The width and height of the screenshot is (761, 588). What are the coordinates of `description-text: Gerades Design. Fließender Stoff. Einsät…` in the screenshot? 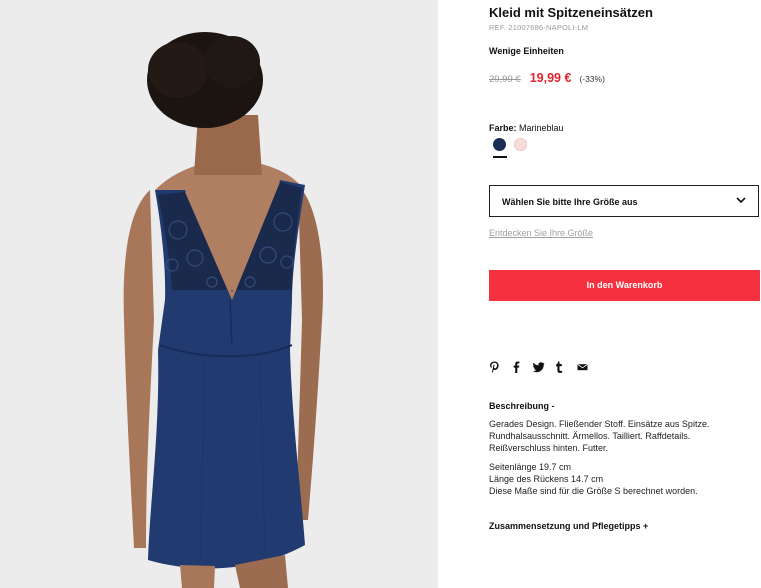 It's located at (619, 457).